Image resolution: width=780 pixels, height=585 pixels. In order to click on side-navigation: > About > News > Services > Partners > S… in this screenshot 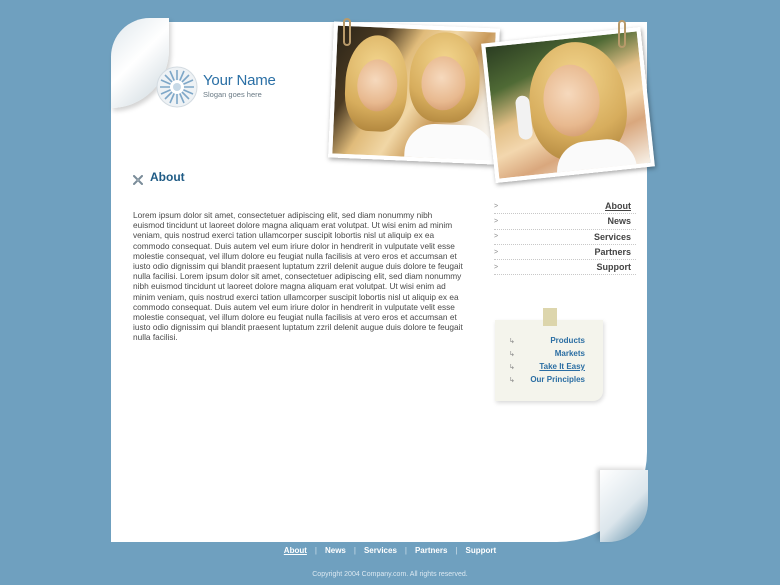, I will do `click(565, 237)`.